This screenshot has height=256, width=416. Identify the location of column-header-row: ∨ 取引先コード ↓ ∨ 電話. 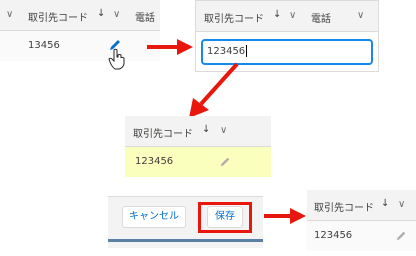
(80, 15).